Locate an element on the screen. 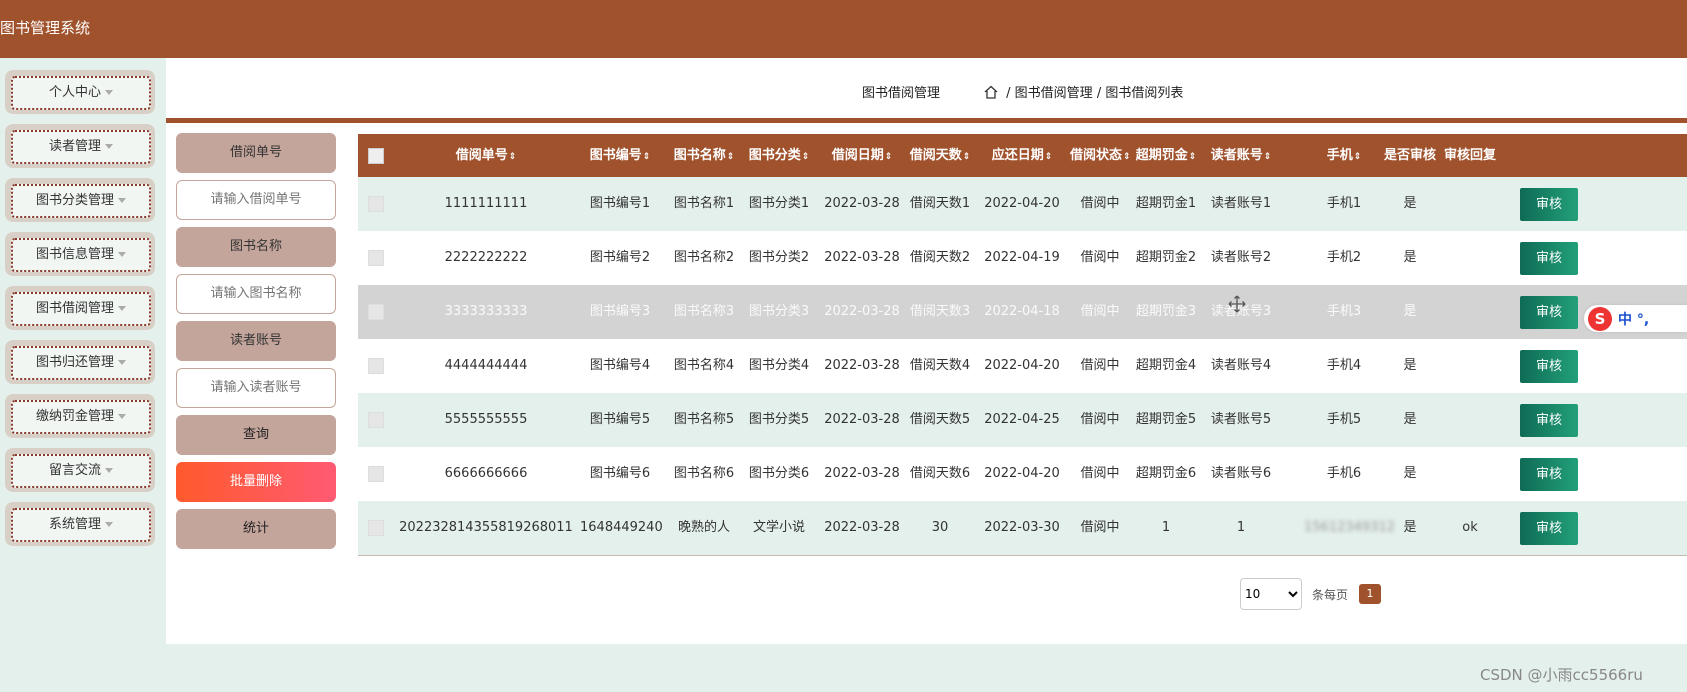  page-number-button: 1 is located at coordinates (1370, 594).